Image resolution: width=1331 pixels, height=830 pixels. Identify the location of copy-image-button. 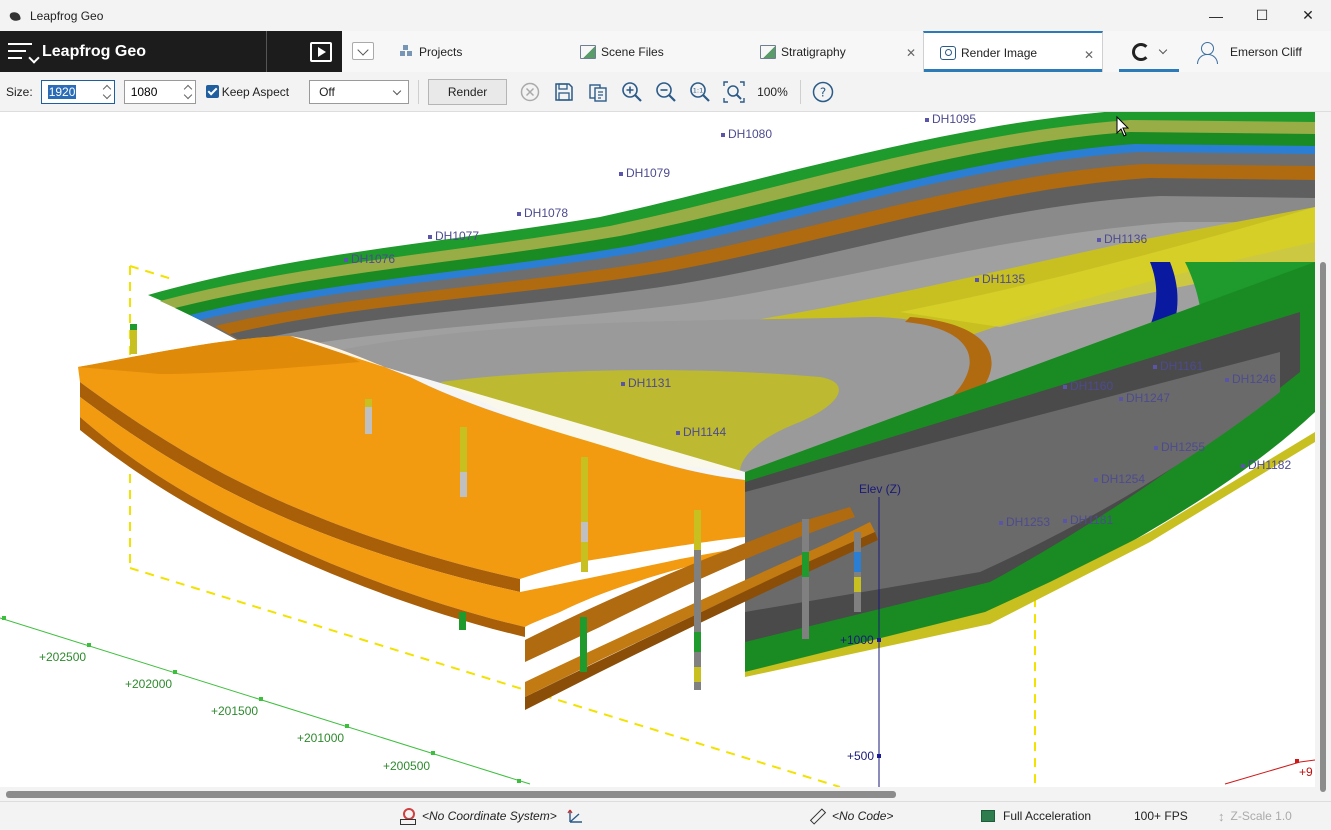
(598, 92).